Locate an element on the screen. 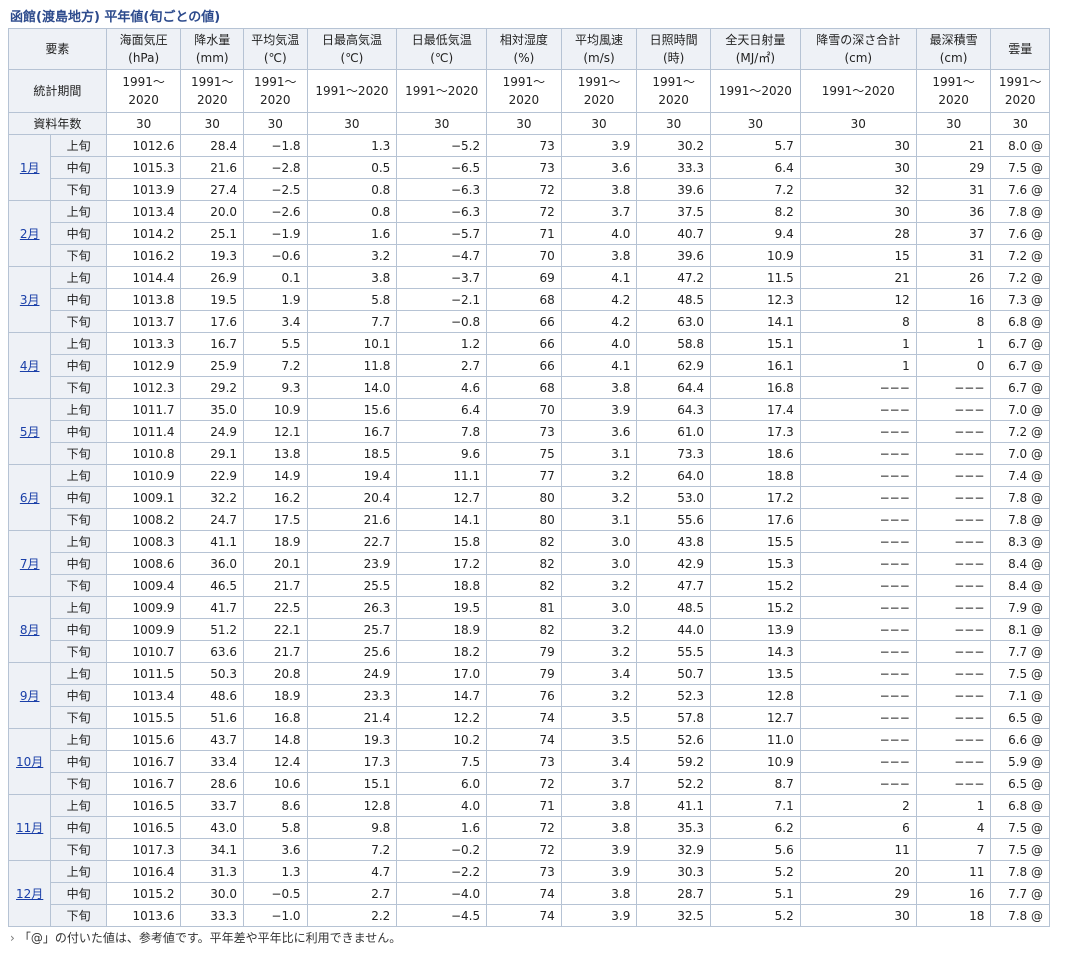 Image resolution: width=1065 pixels, height=953 pixels. value-cell: 37 is located at coordinates (953, 233).